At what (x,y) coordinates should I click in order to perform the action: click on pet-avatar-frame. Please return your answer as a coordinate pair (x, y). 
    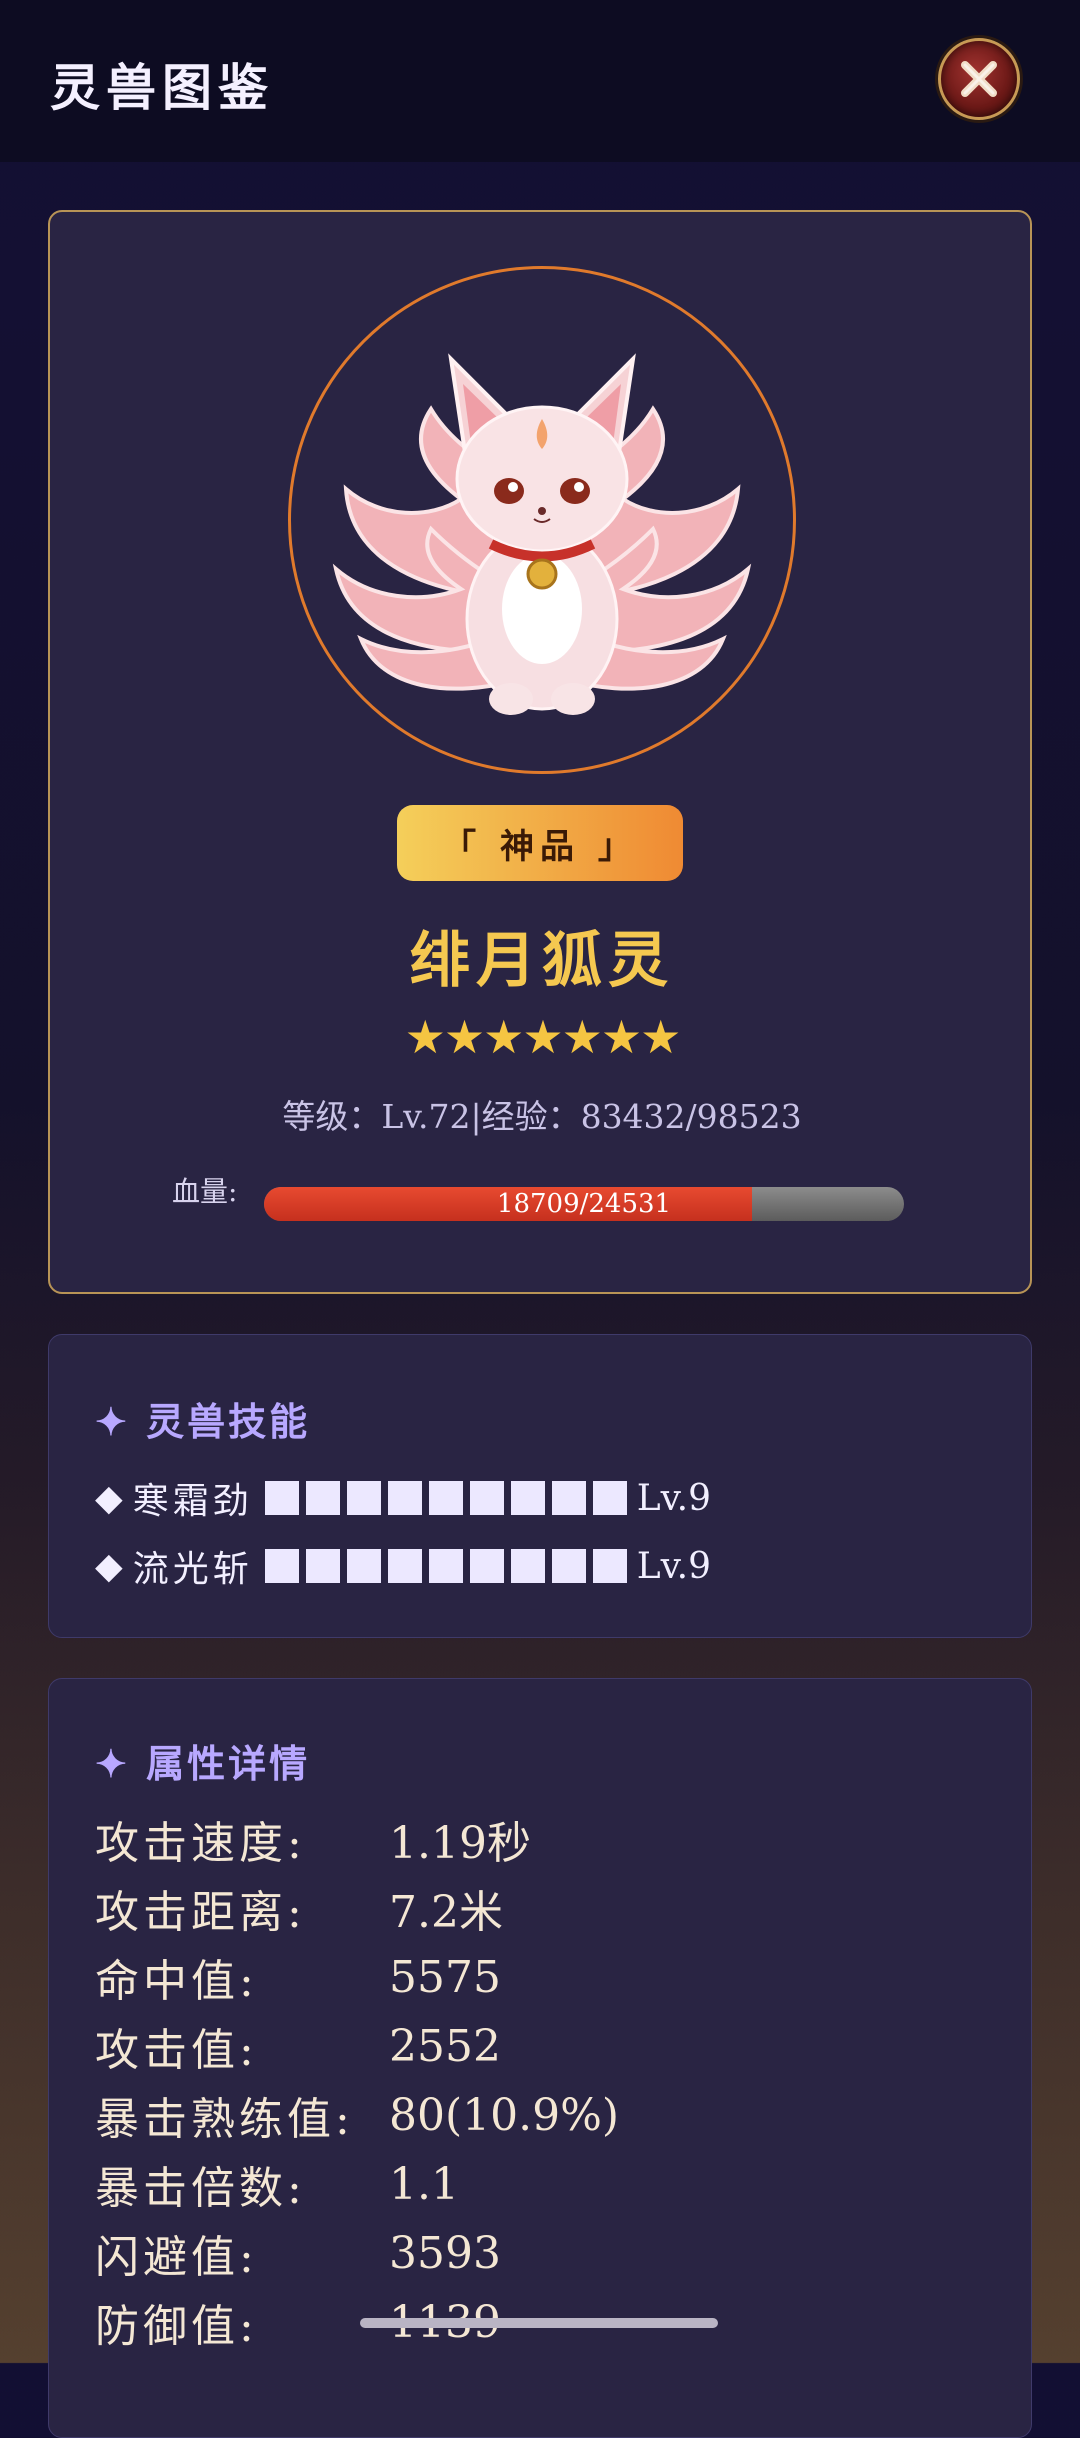
    Looking at the image, I should click on (542, 520).